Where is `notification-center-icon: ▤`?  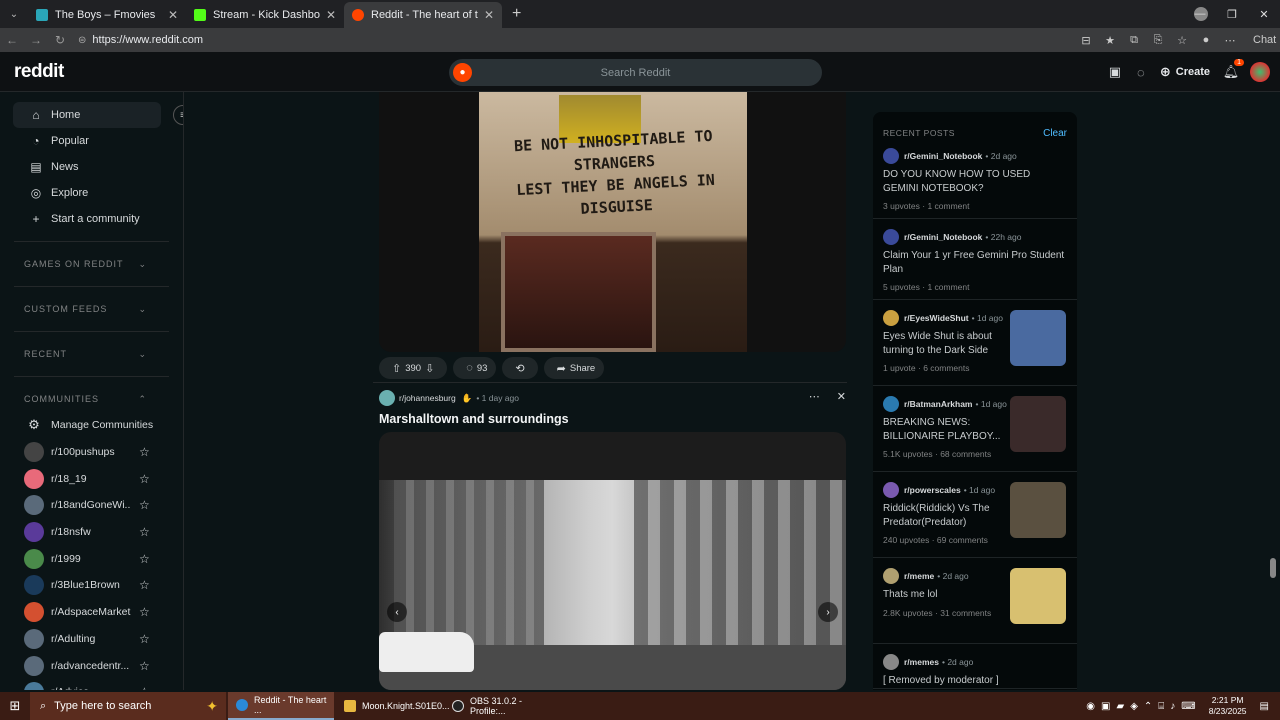
notification-center-icon: ▤ is located at coordinates (1264, 706).